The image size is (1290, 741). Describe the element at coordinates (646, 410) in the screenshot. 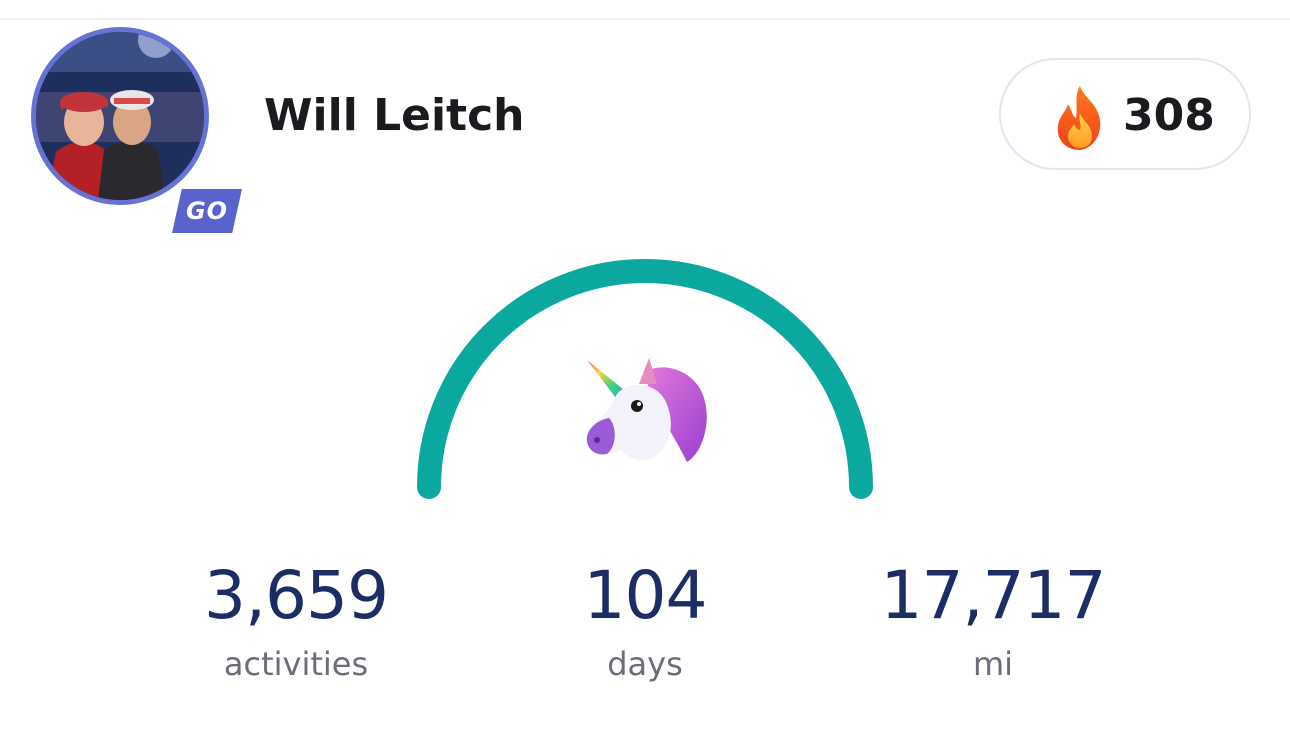

I see `unicorn-icon` at that location.